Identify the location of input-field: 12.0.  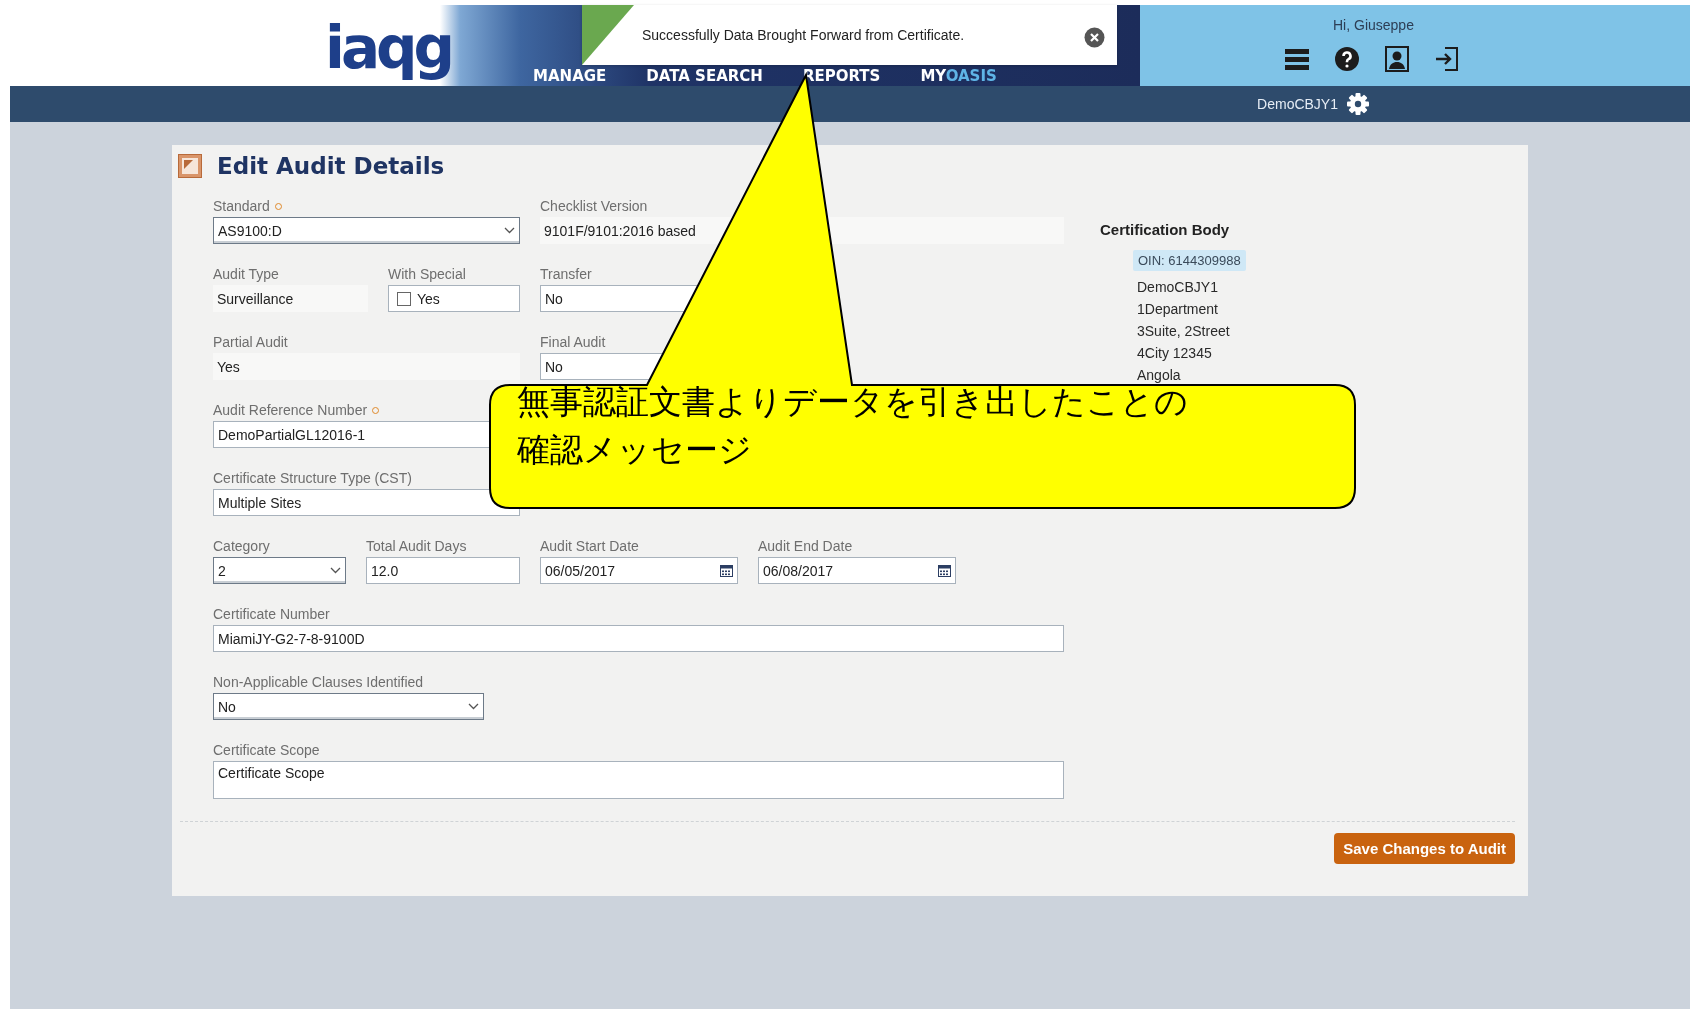
(443, 570).